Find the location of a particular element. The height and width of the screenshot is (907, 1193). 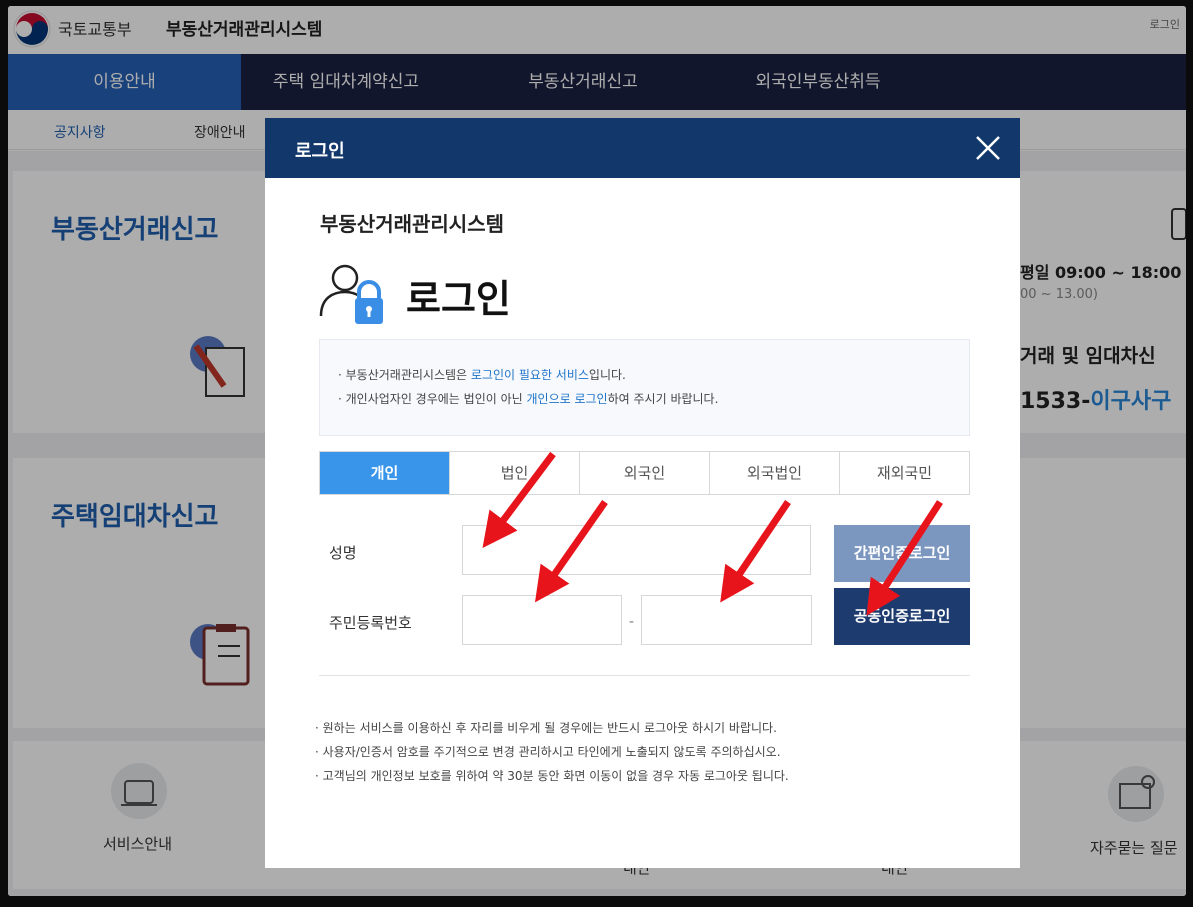

rrn-back-input is located at coordinates (726, 620).